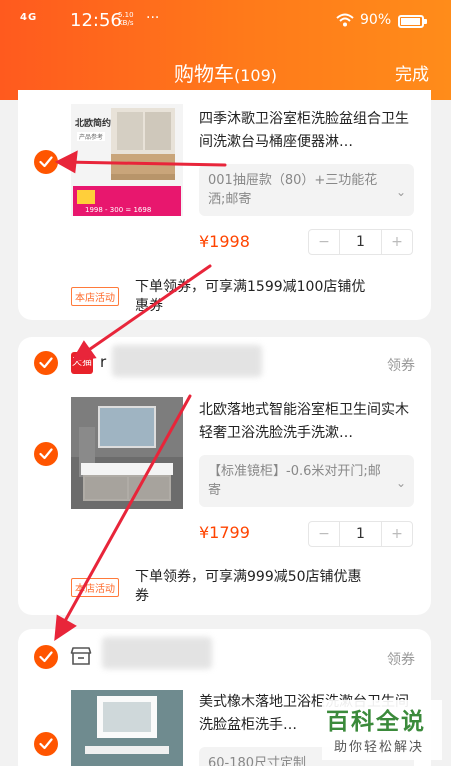 Image resolution: width=451 pixels, height=766 pixels. I want to click on sku-text: 001抽屉款（80）+三功能花洒;邮寄, so click(293, 190).